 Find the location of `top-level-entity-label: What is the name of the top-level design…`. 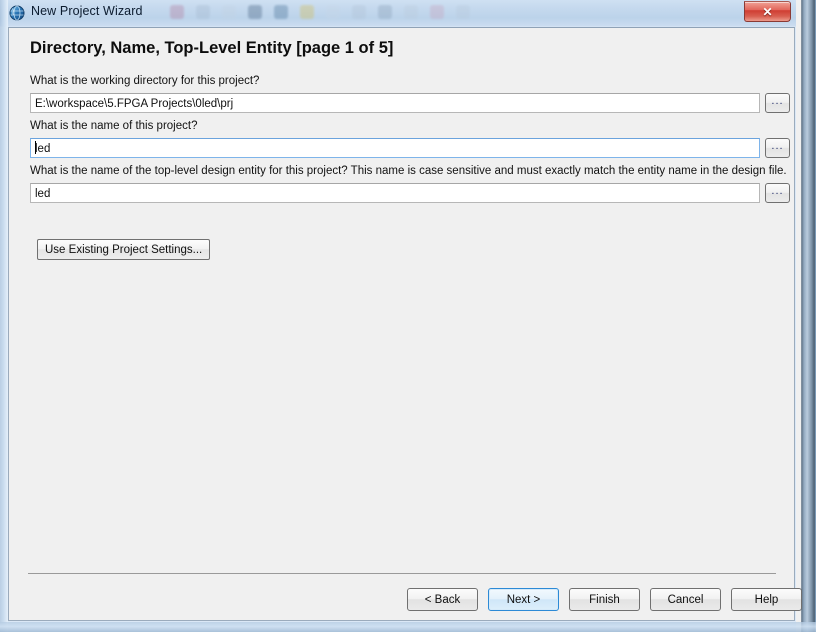

top-level-entity-label: What is the name of the top-level design… is located at coordinates (408, 171).